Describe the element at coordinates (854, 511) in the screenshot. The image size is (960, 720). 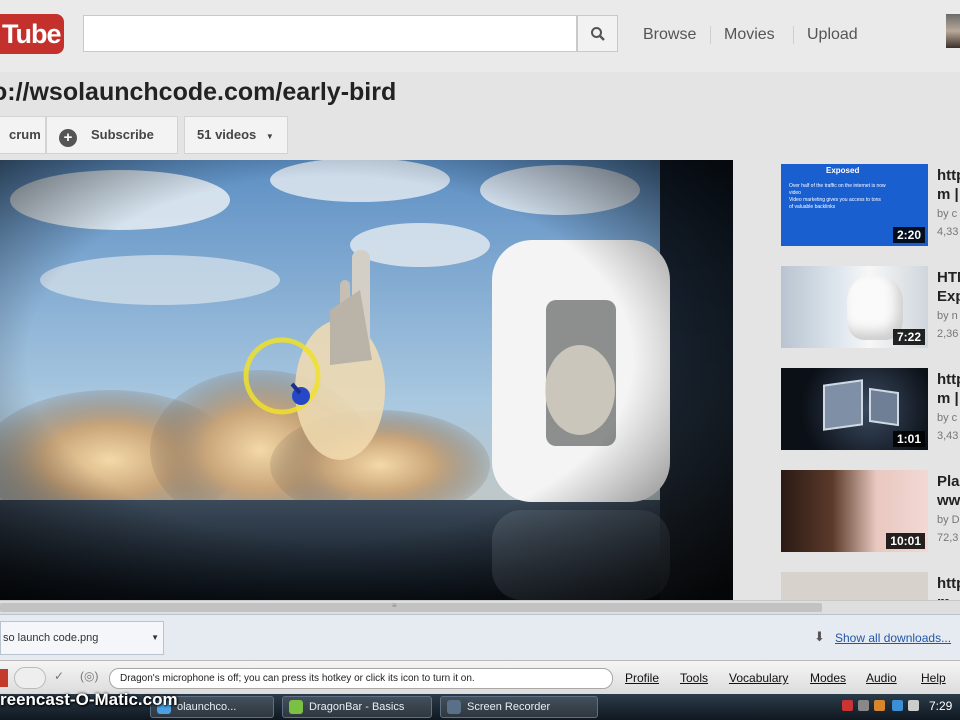
I see `video-thumbnail: 10:01` at that location.